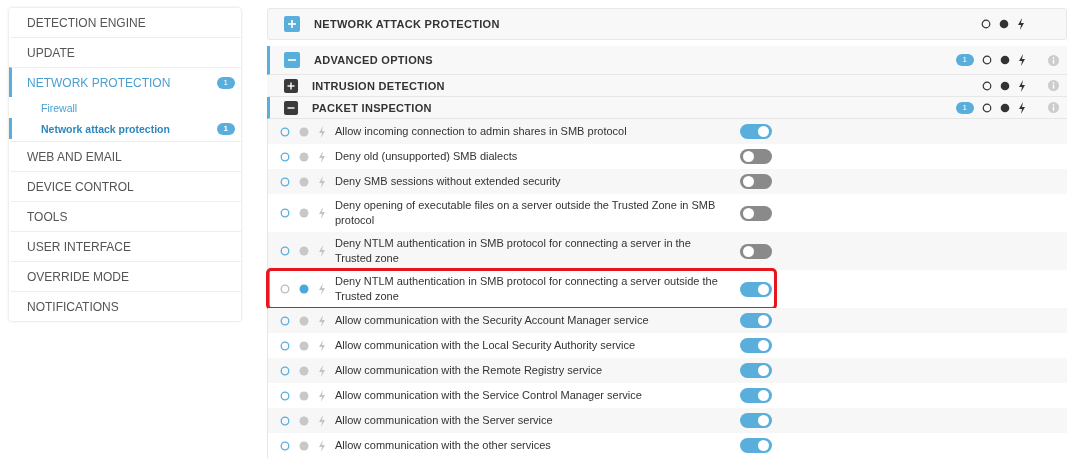  What do you see at coordinates (427, 156) in the screenshot?
I see `setting-label: Deny old (unsupported) SMB dialects` at bounding box center [427, 156].